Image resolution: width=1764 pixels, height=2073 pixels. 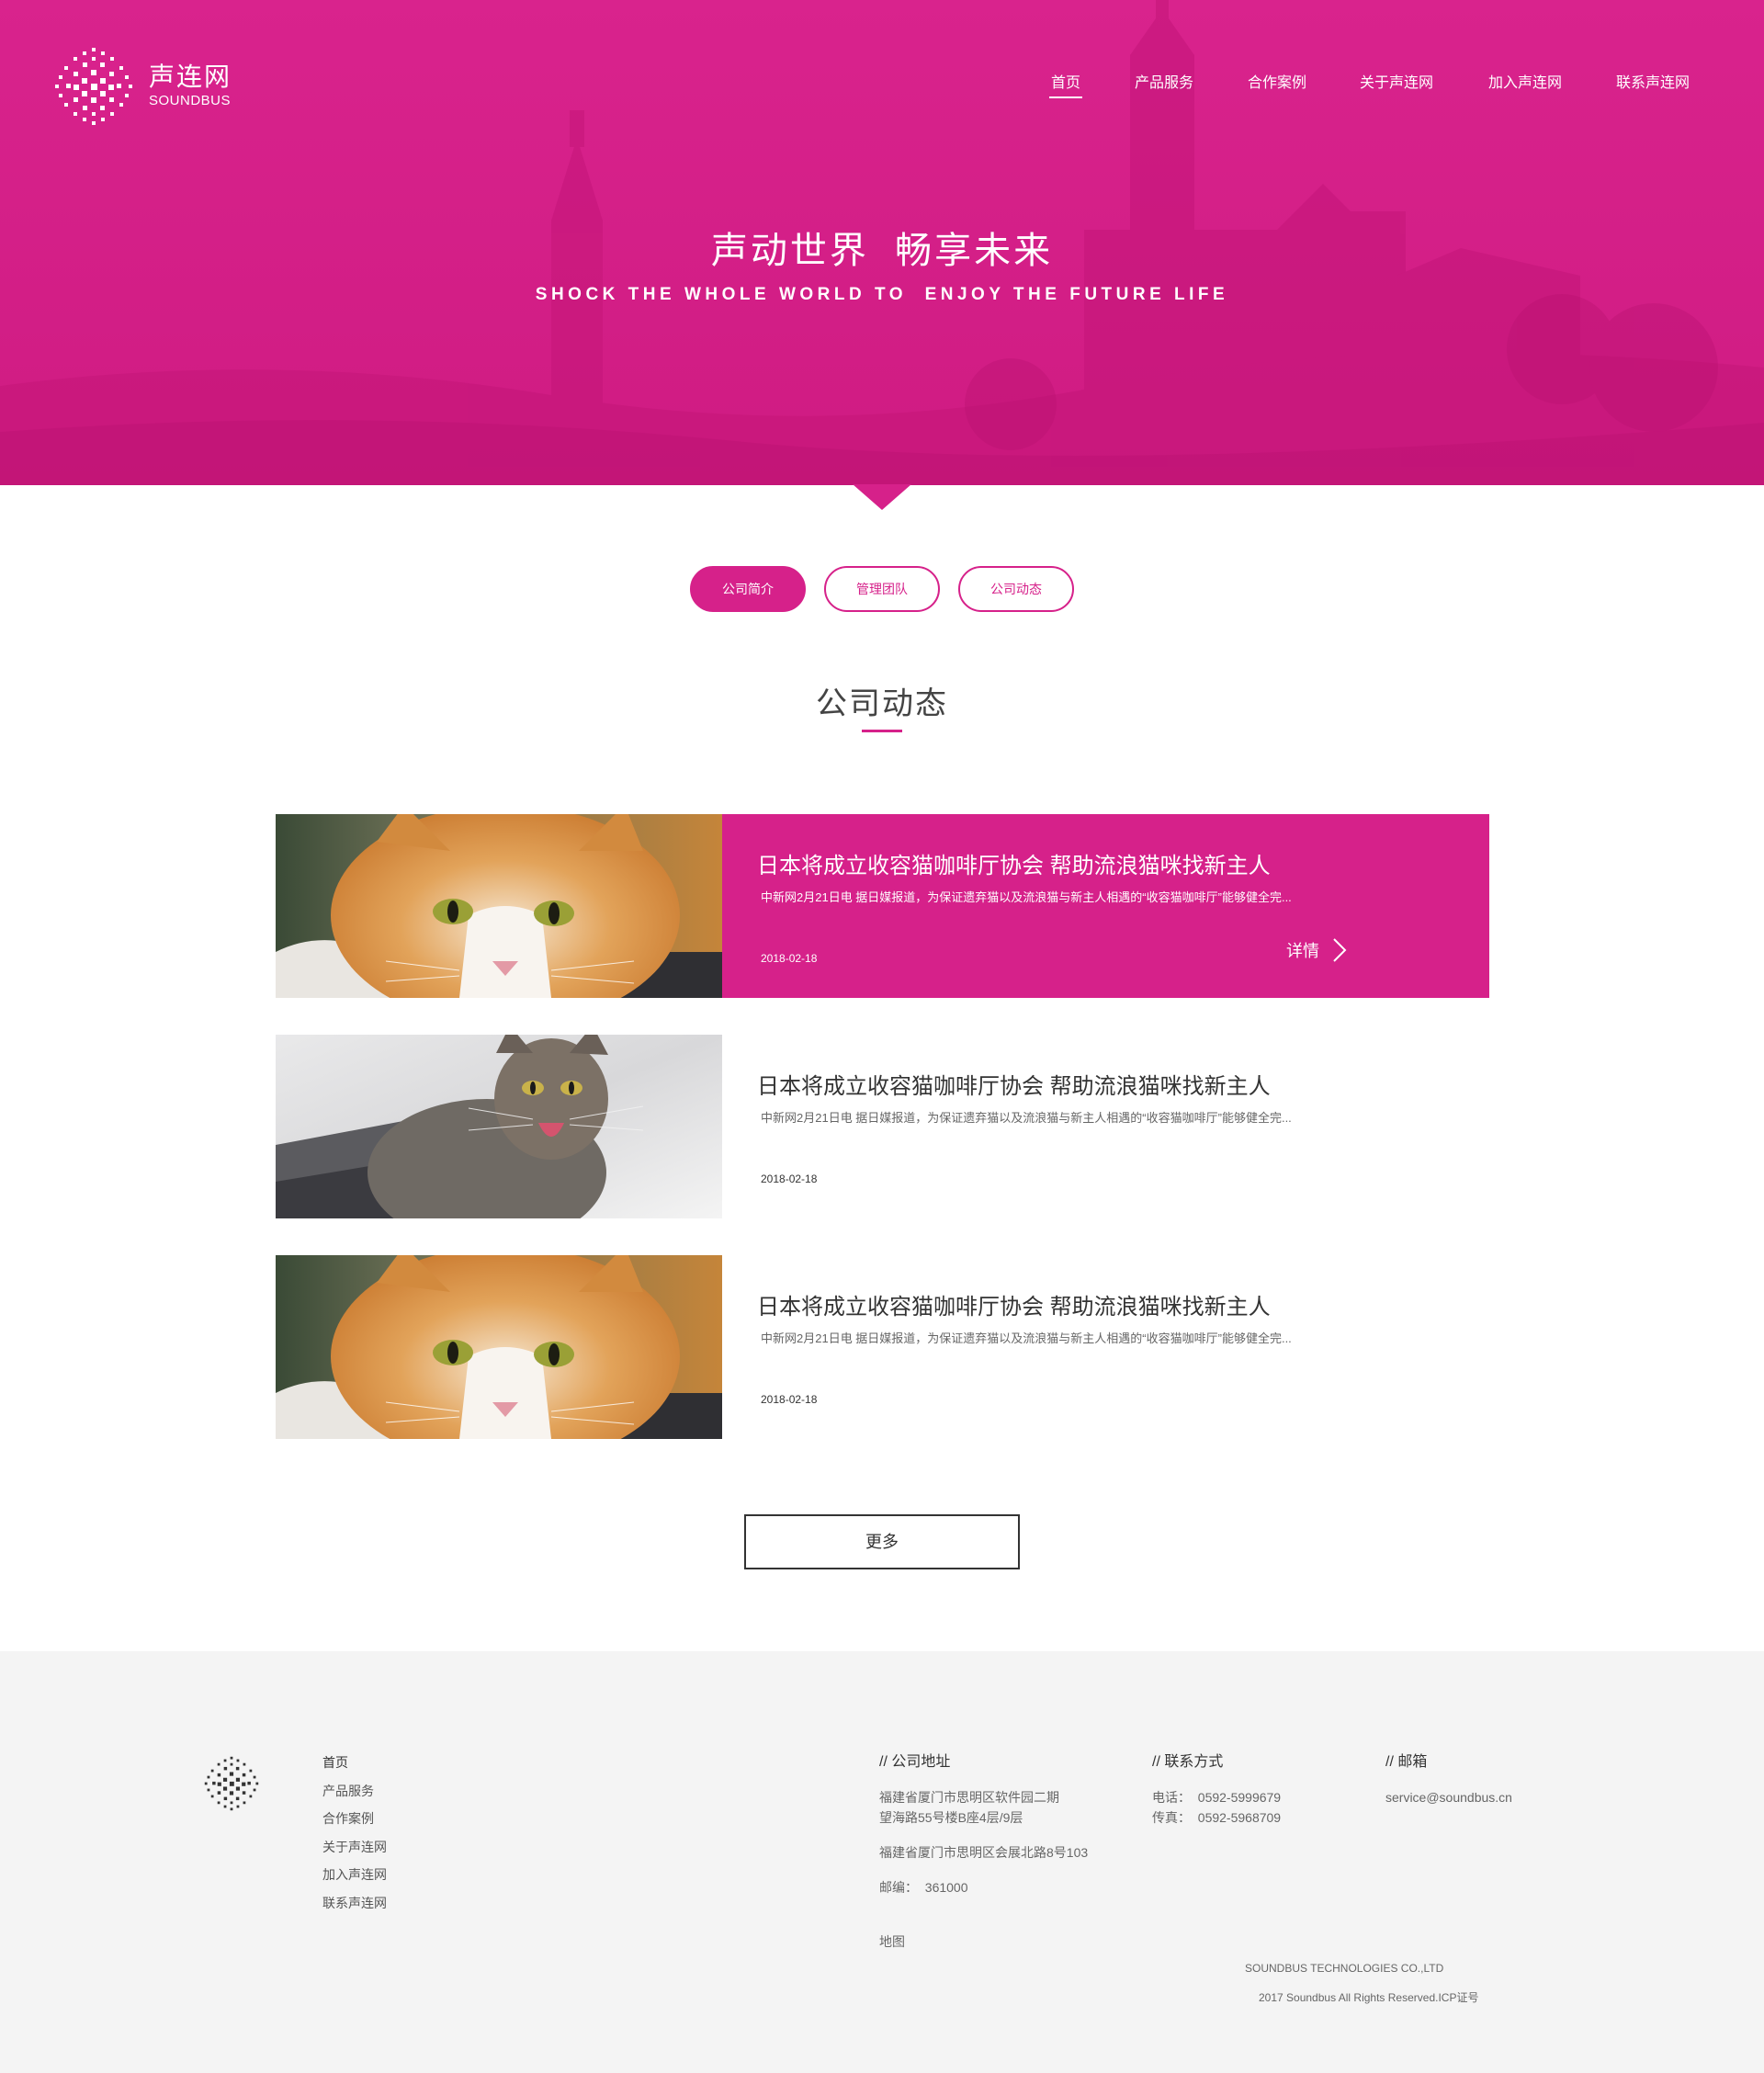 What do you see at coordinates (1302, 951) in the screenshot?
I see `news-detail-label: 详情` at bounding box center [1302, 951].